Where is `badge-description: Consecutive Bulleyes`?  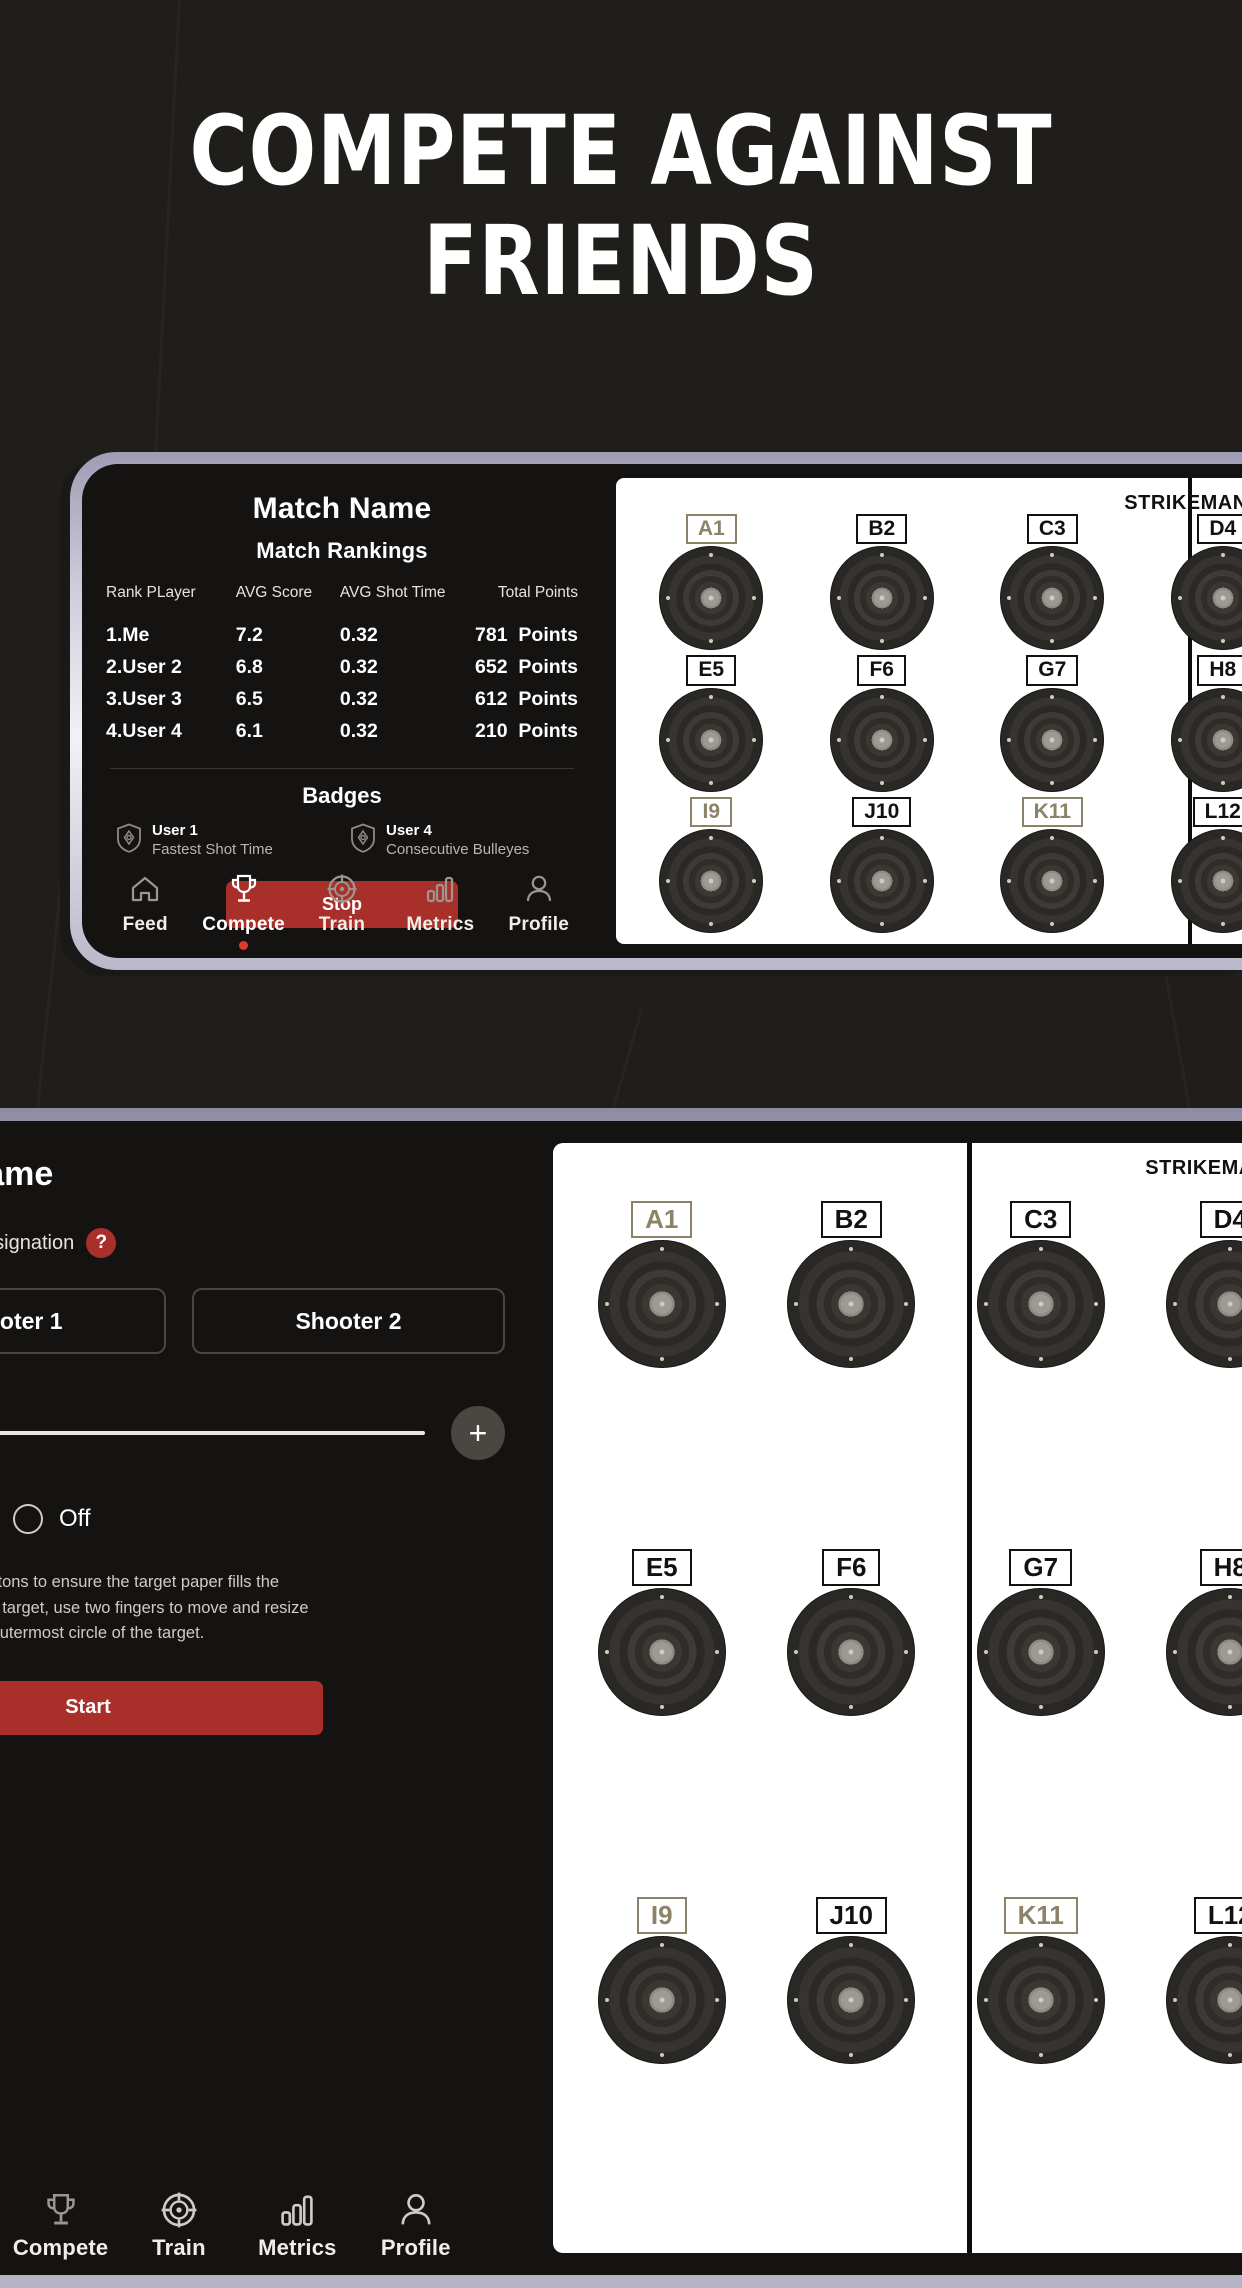
badge-description: Consecutive Bulleyes is located at coordinates (457, 849).